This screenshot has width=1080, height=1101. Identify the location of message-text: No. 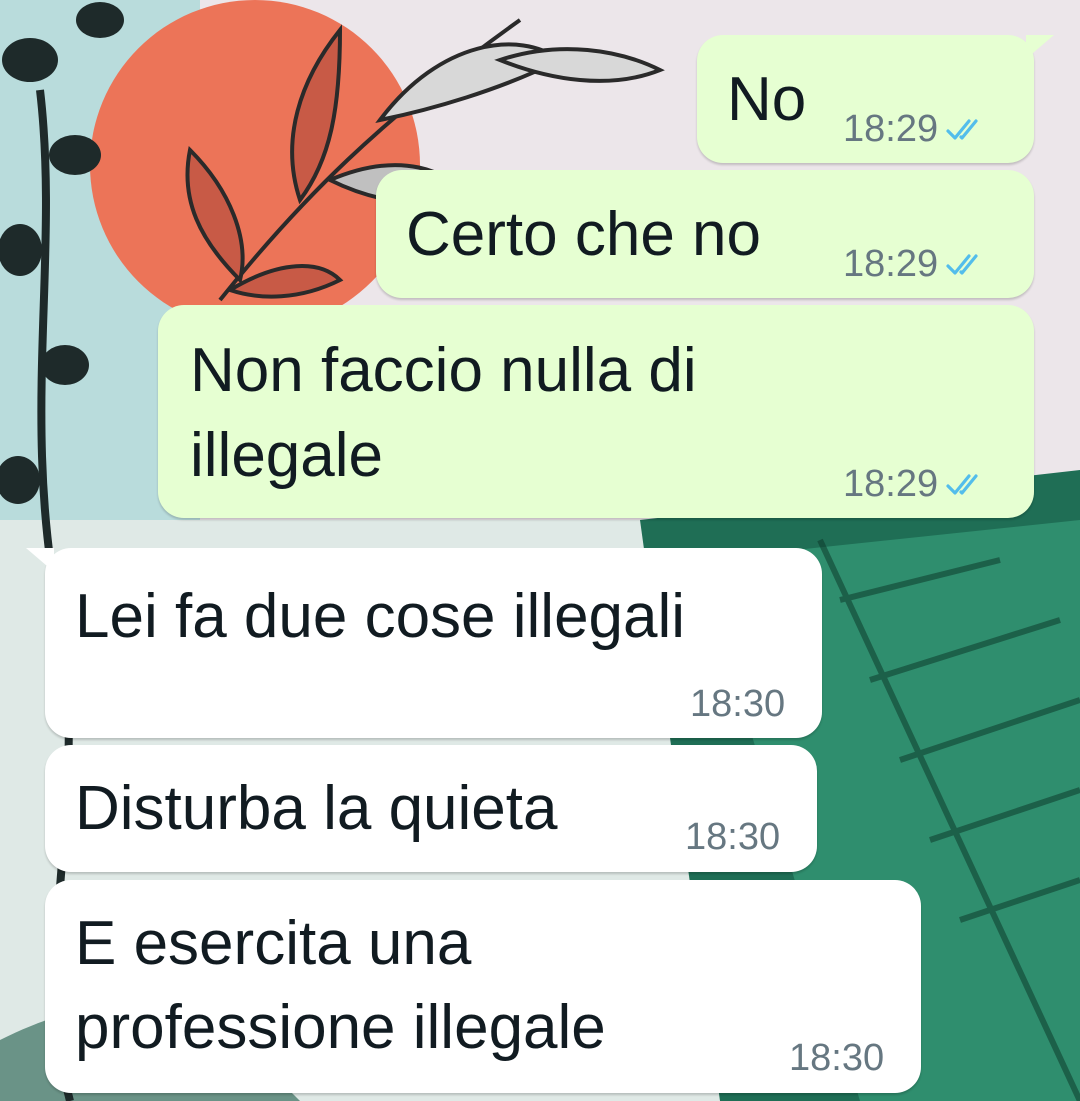
(767, 99).